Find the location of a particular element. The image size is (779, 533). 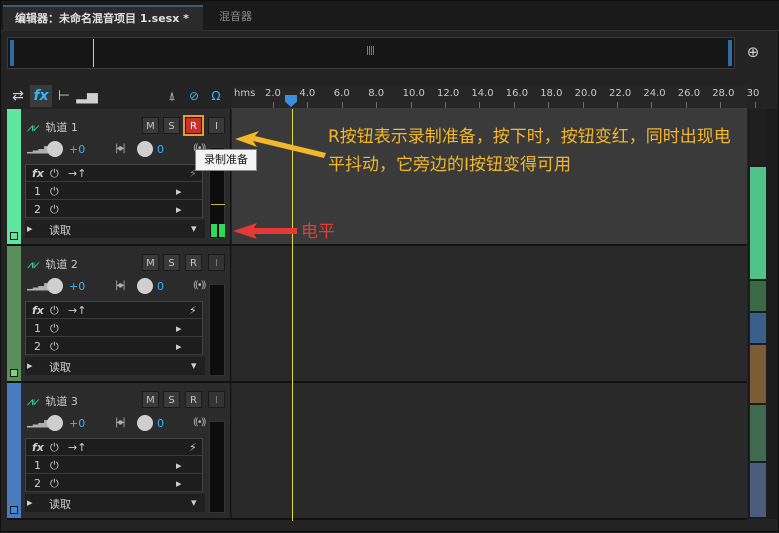

track-3-title: ⩘⩗ 轨道 3 is located at coordinates (52, 401).